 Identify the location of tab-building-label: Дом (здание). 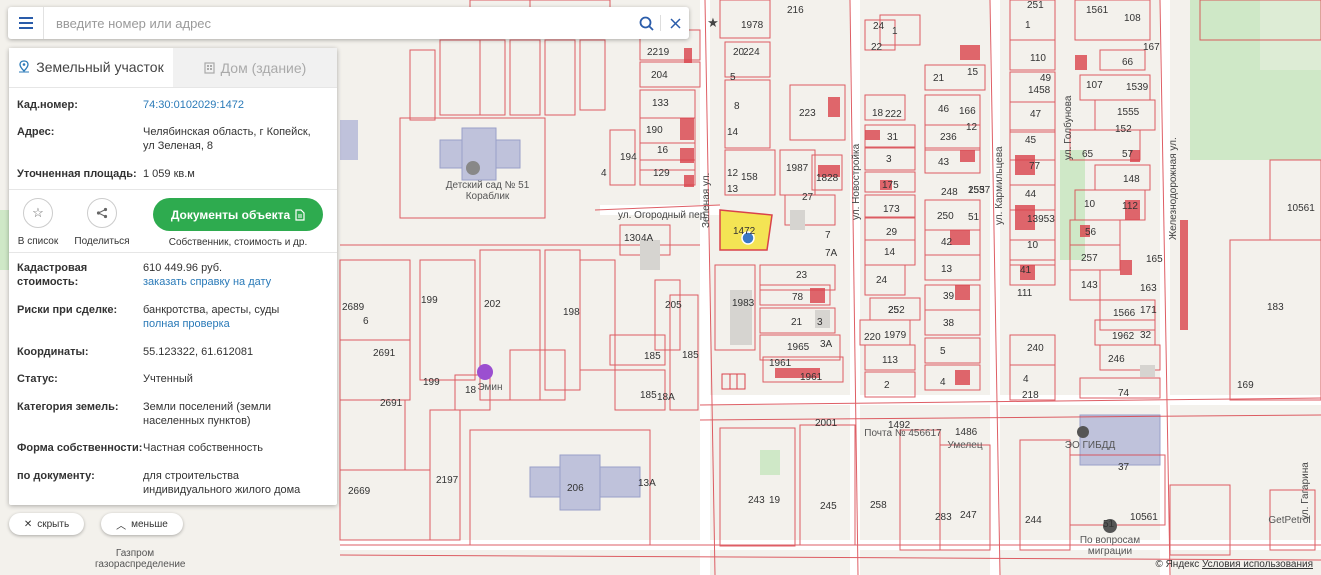
(263, 67).